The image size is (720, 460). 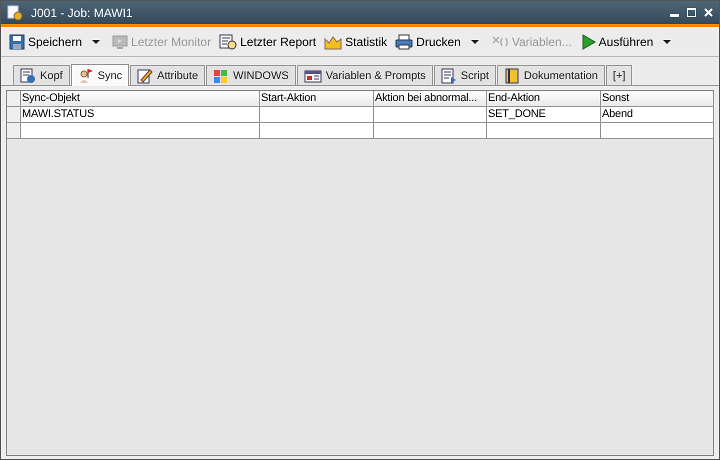 I want to click on tab: Dokumentation, so click(x=550, y=75).